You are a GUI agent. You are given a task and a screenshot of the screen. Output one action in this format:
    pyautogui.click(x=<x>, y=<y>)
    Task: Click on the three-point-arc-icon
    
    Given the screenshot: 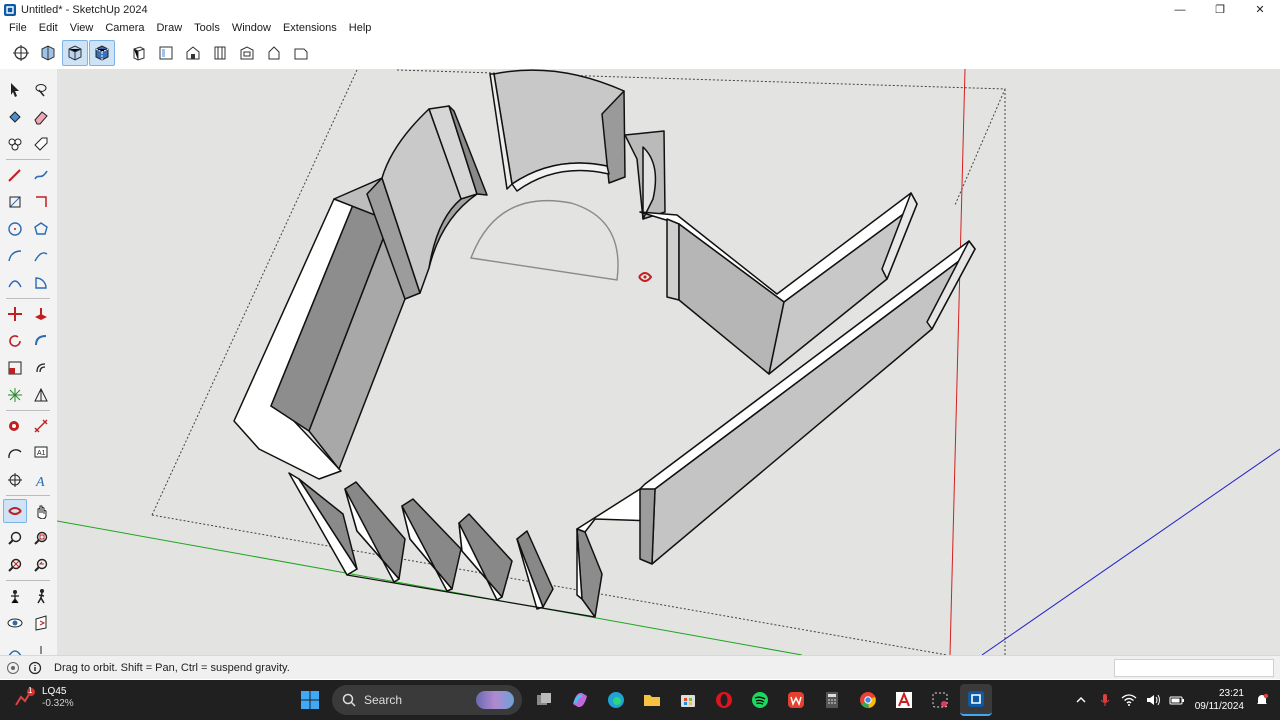 What is the action you would take?
    pyautogui.click(x=15, y=283)
    